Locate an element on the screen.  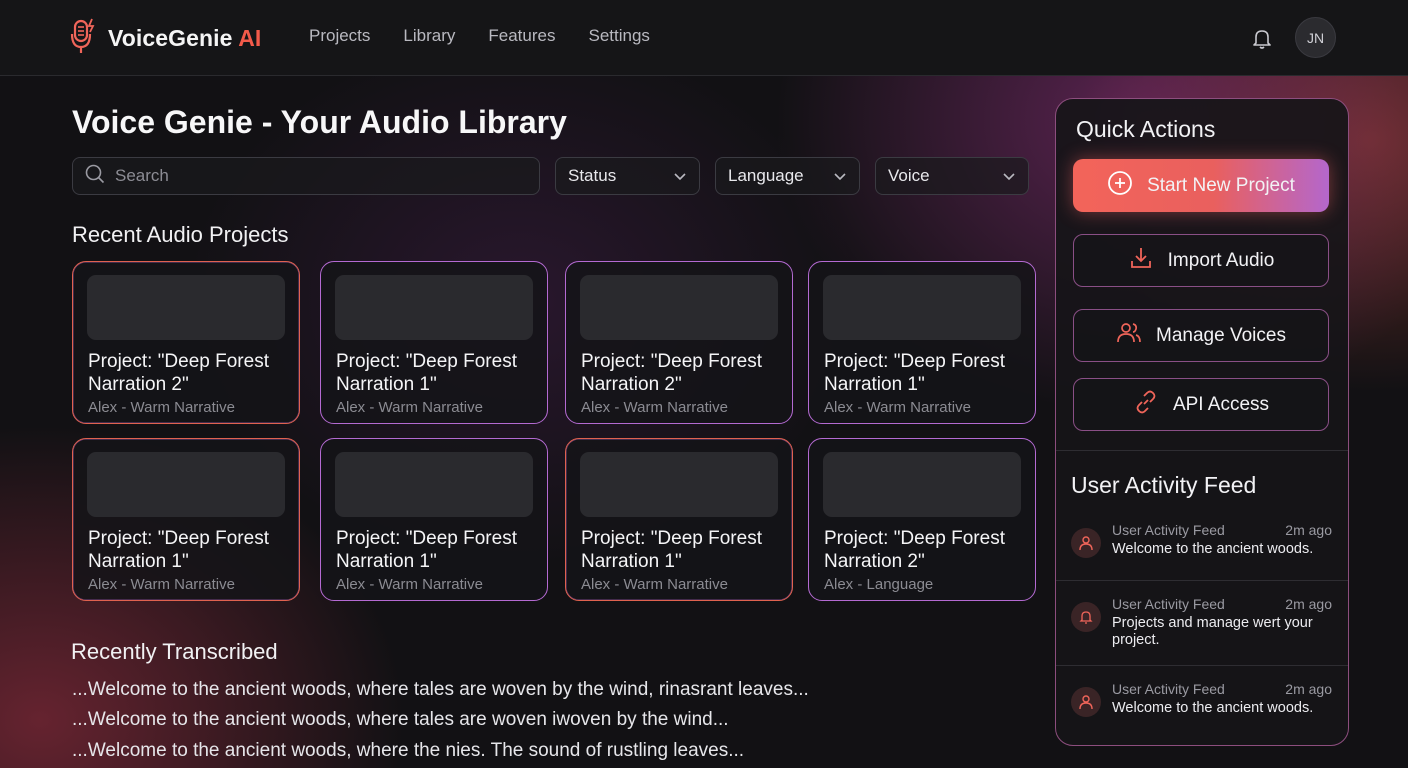
recently-transcribed-title: Recently Transcribed is located at coordinates (174, 651).